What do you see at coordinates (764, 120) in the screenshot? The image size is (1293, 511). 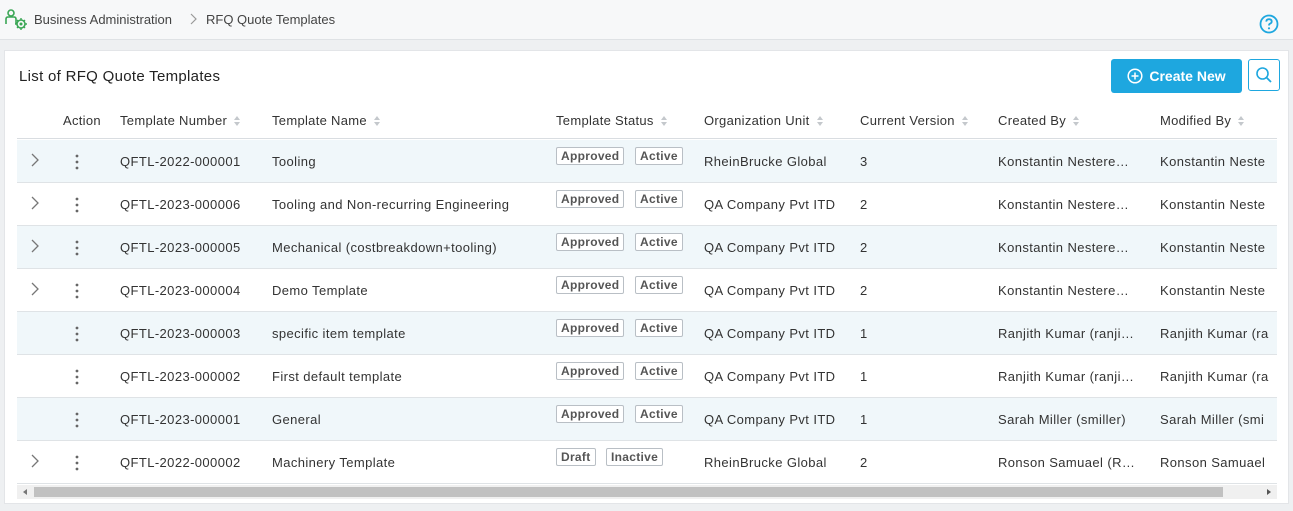 I see `column-header-organization-unit: Organization Unit` at bounding box center [764, 120].